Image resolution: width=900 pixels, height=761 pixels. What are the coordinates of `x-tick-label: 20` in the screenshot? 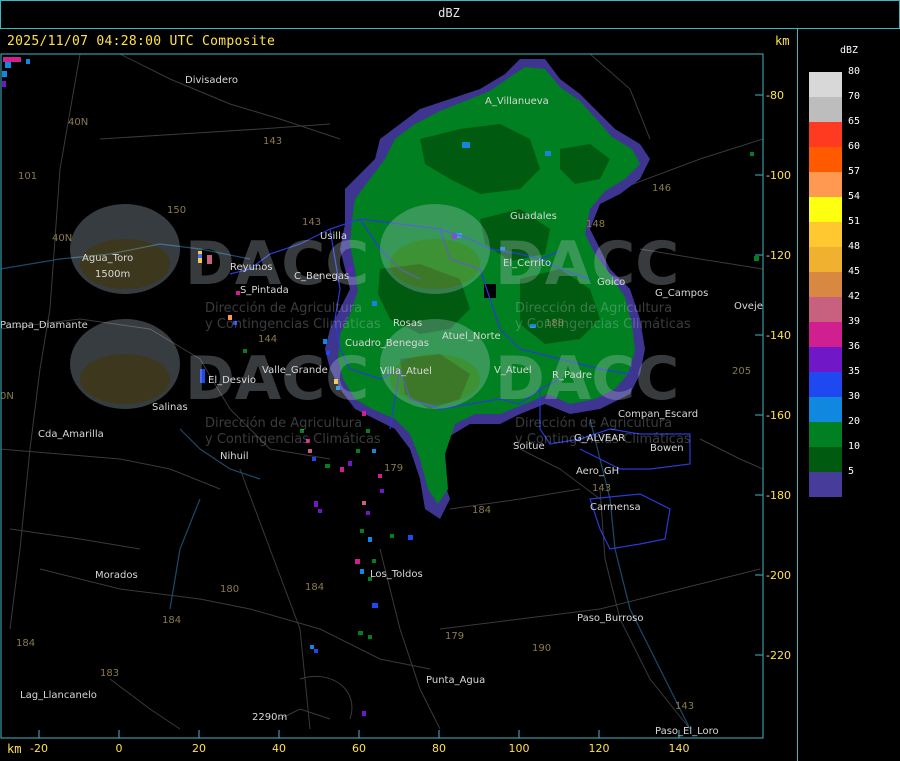 It's located at (199, 748).